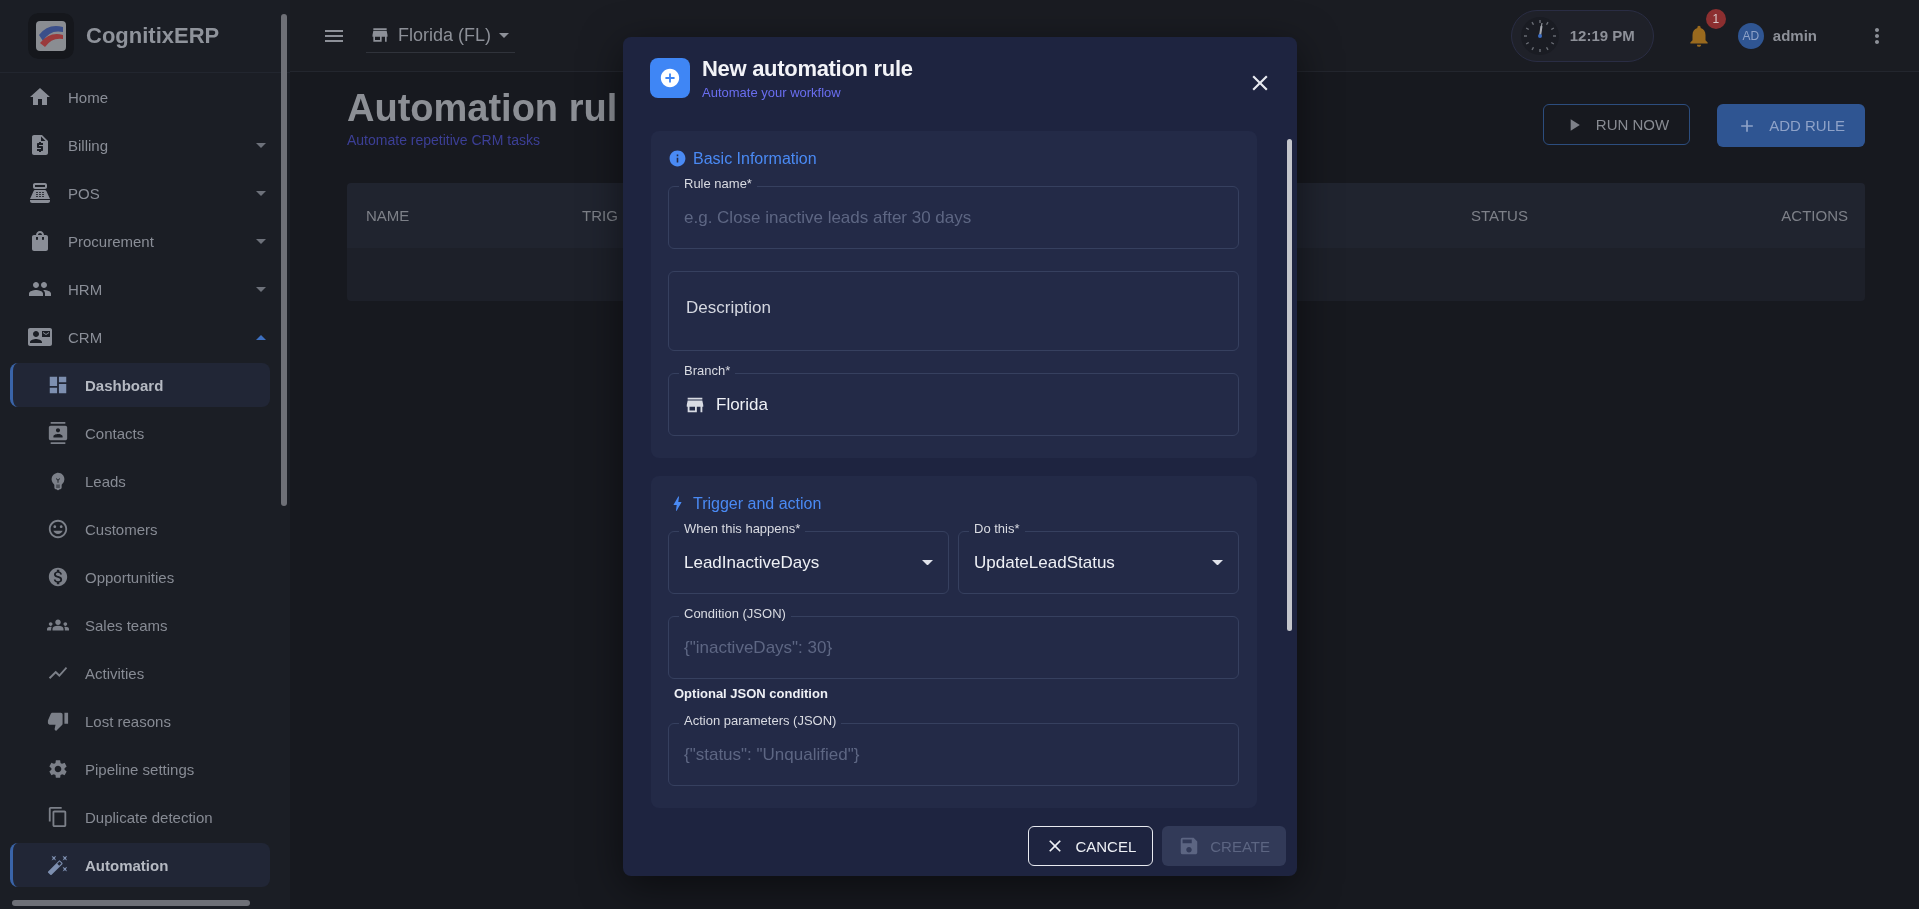 This screenshot has width=1919, height=909. Describe the element at coordinates (140, 385) in the screenshot. I see `nav-subitem: Dashboard` at that location.